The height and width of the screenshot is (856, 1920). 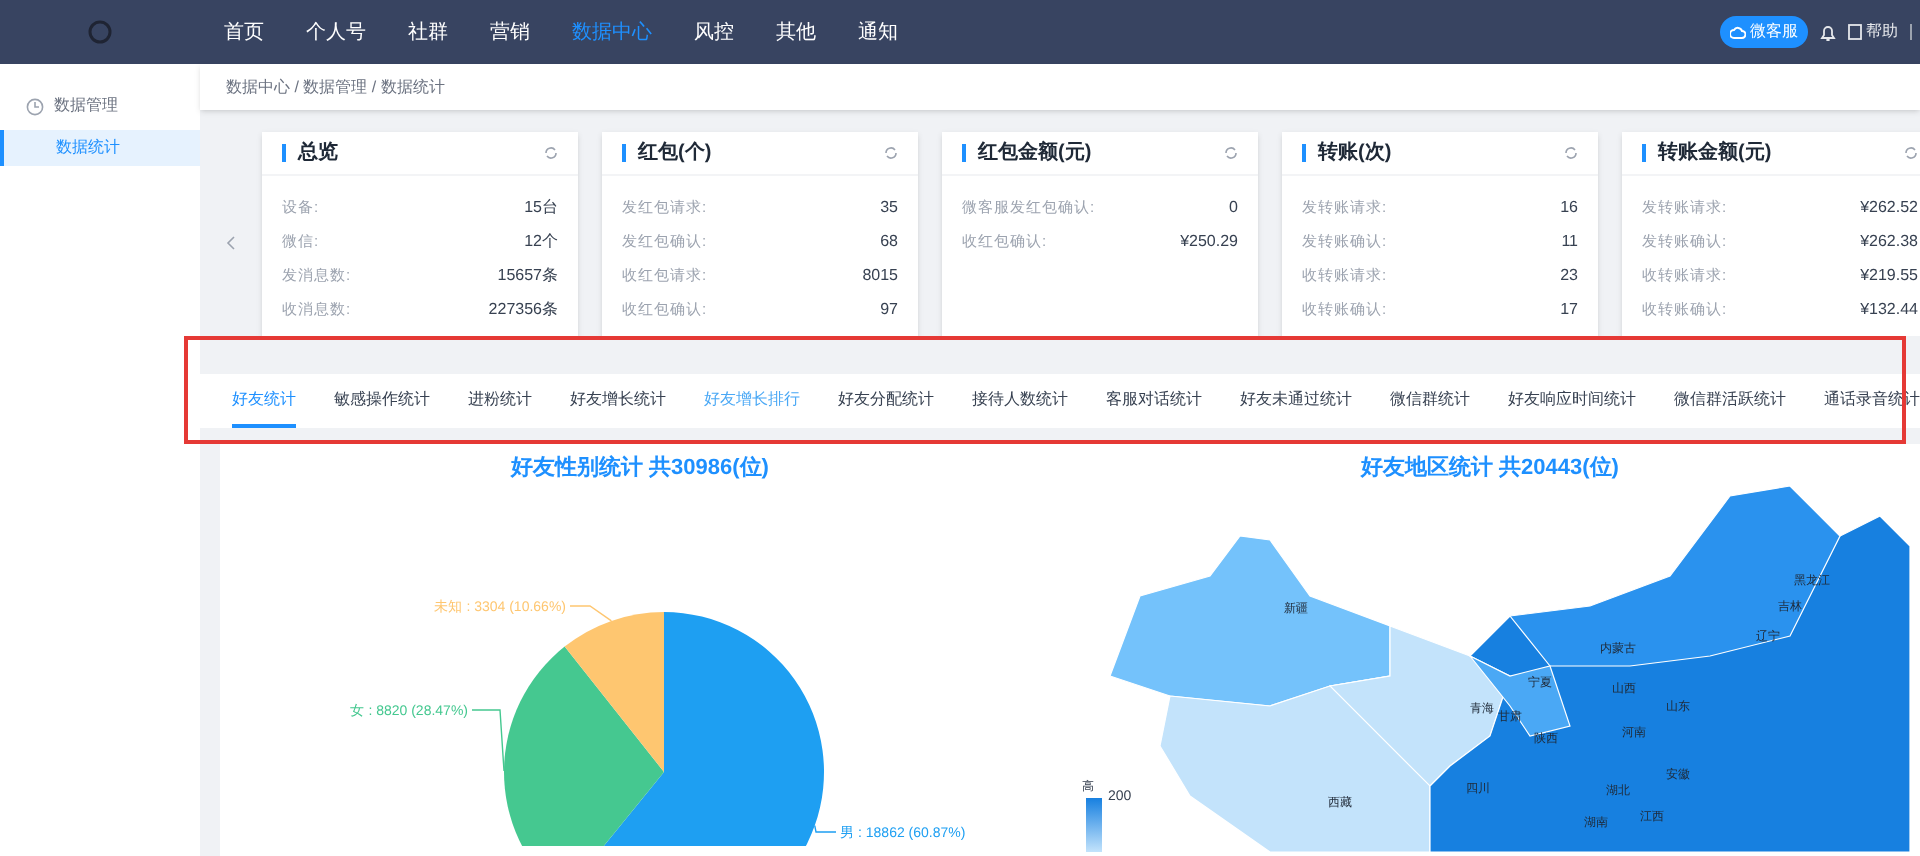 What do you see at coordinates (1154, 401) in the screenshot?
I see `tab: 客服对话统计` at bounding box center [1154, 401].